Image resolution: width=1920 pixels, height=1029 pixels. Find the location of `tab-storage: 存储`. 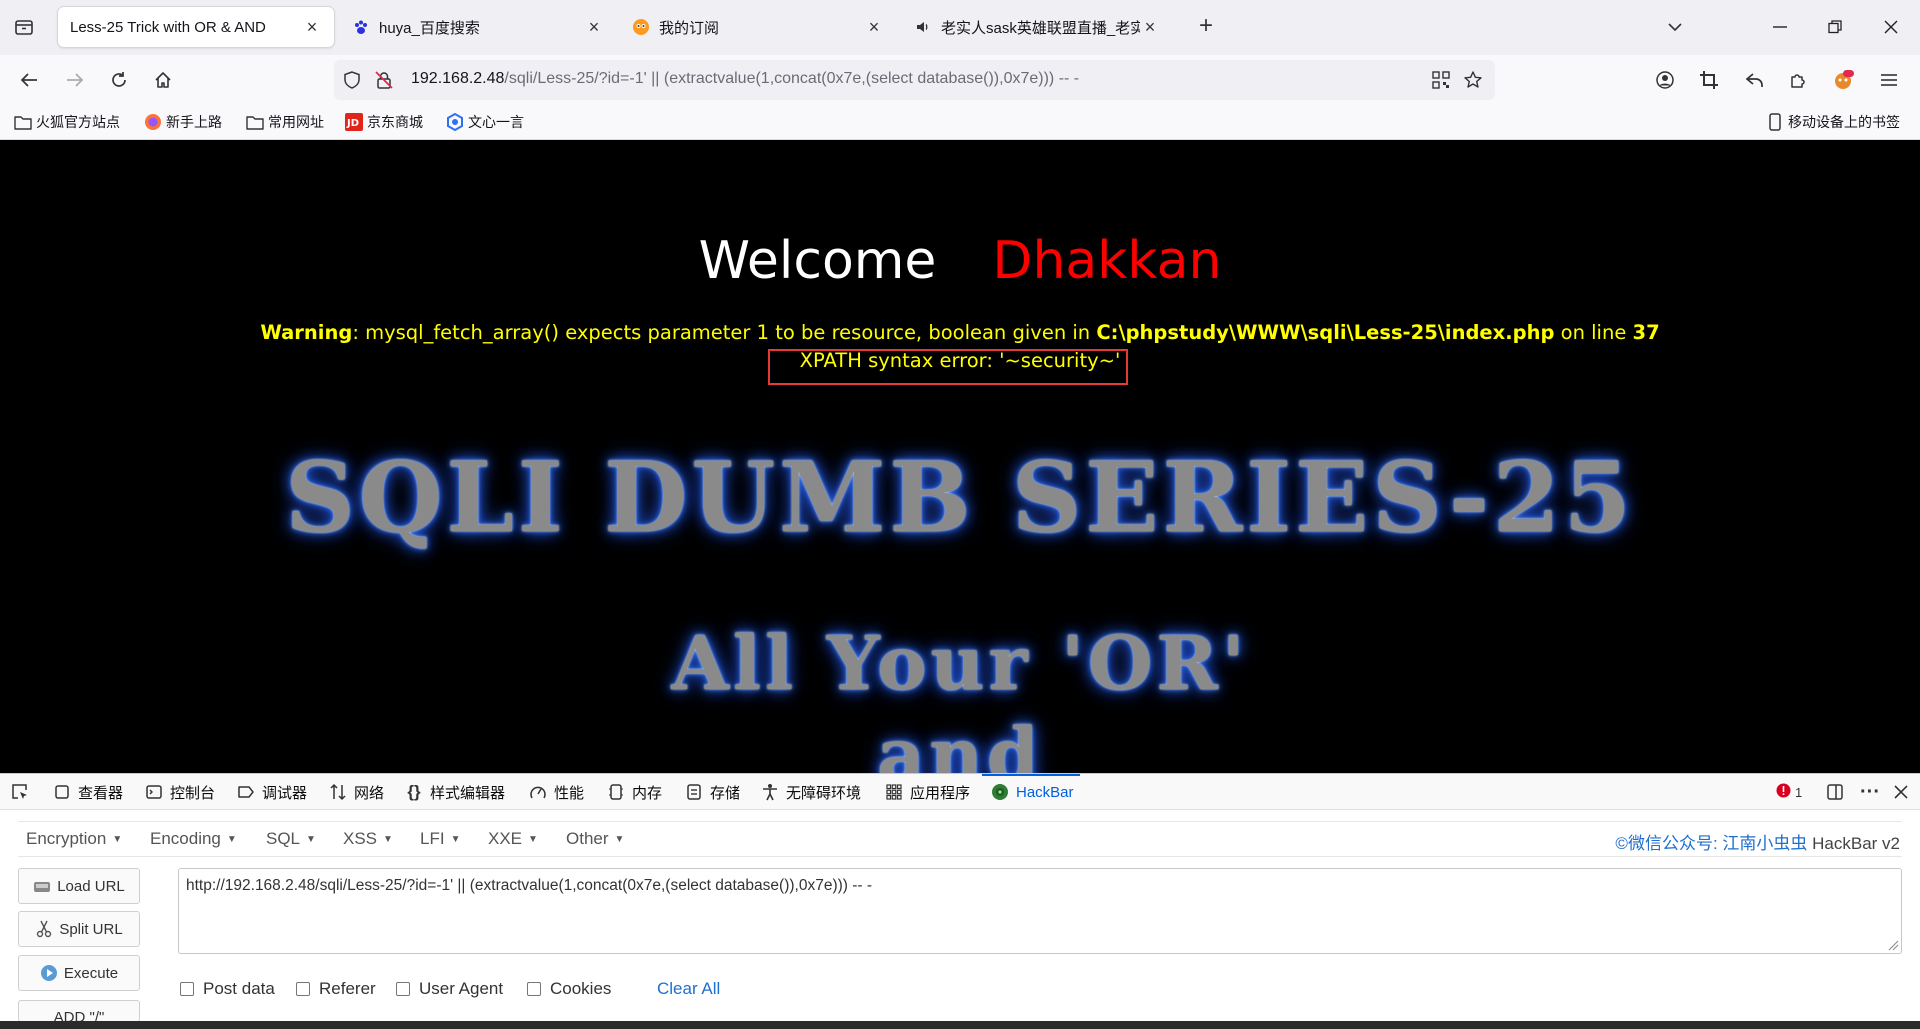

tab-storage: 存储 is located at coordinates (712, 792).